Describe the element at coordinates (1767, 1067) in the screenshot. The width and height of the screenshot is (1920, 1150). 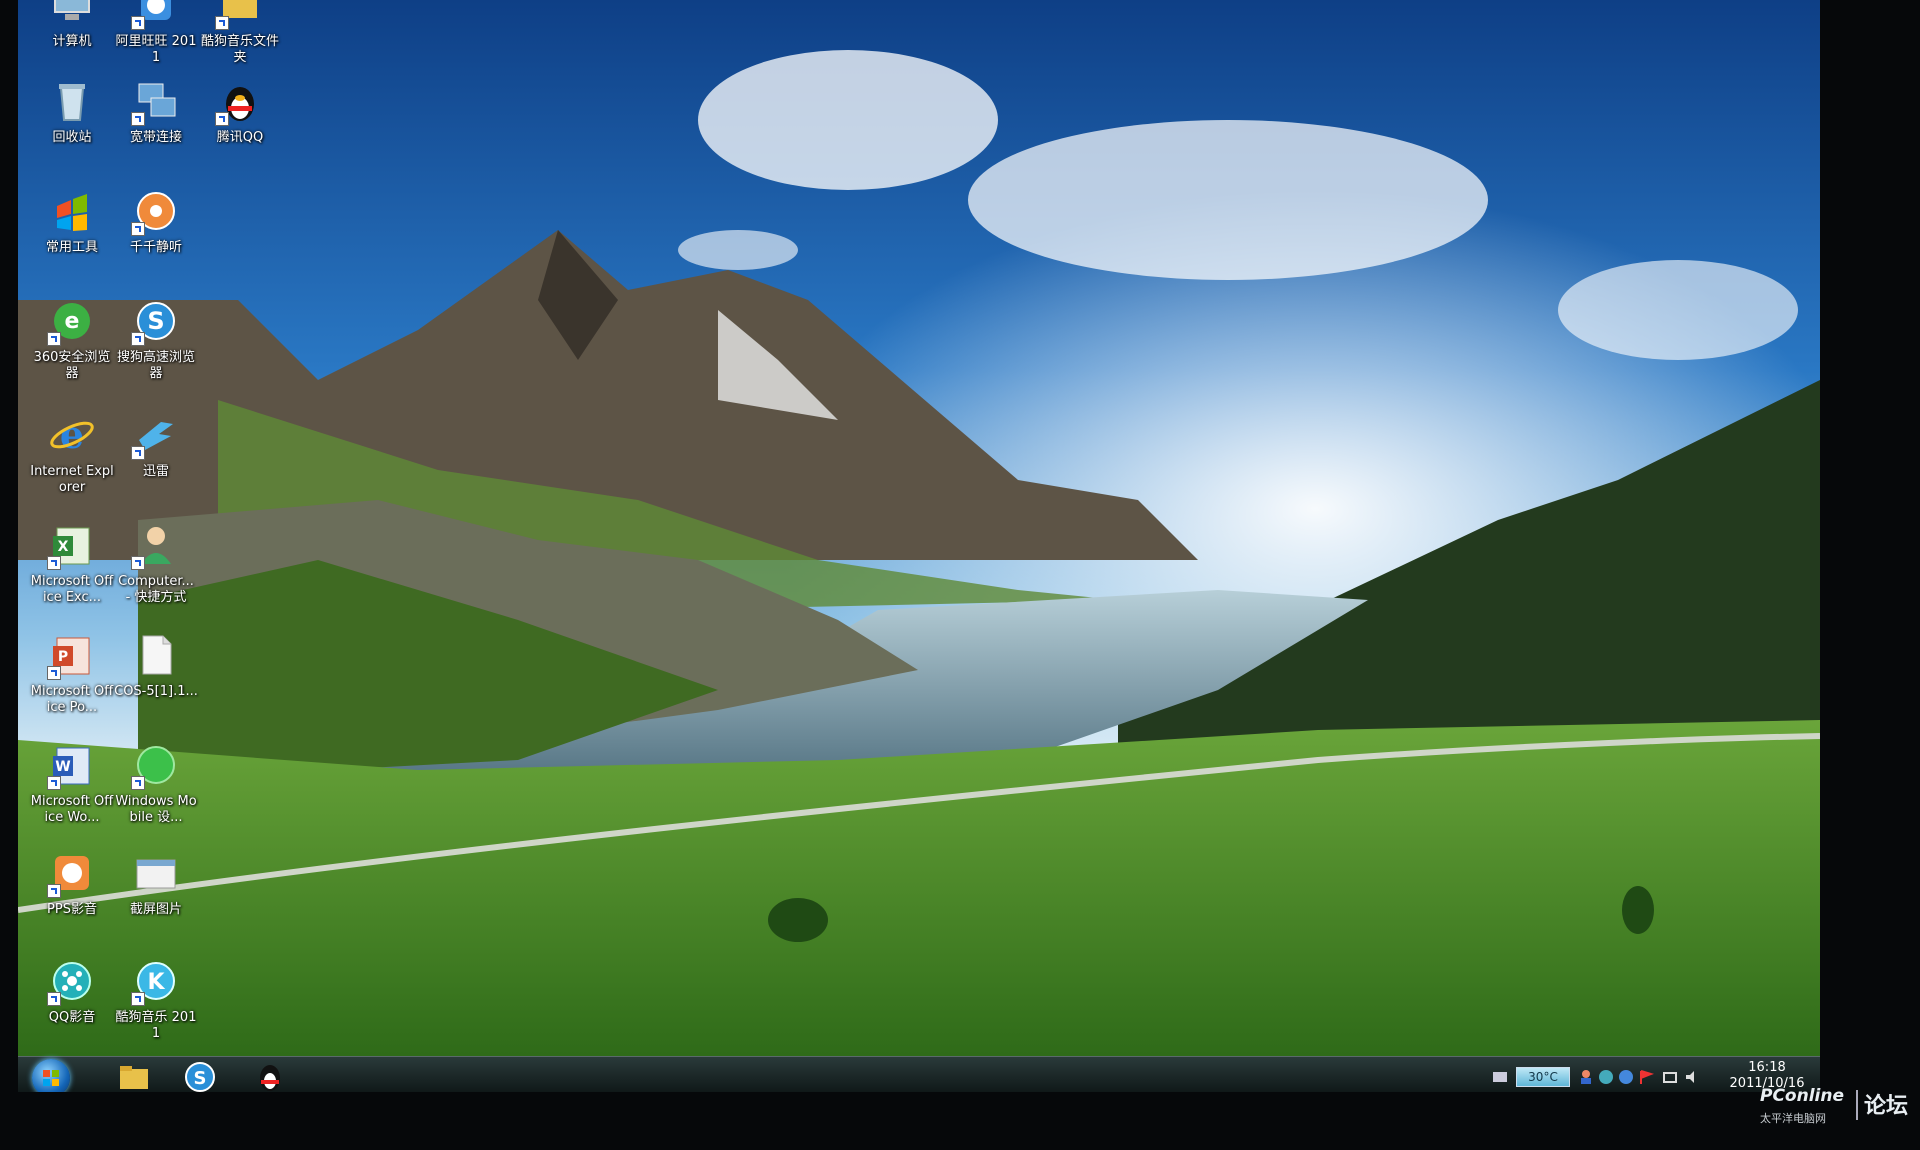
I see `clock-time: 16:18` at that location.